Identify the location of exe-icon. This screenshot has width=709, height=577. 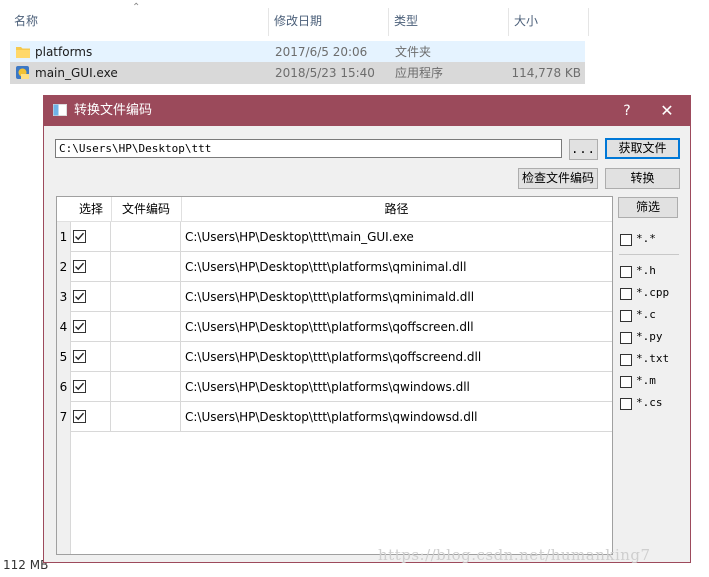
(22, 72).